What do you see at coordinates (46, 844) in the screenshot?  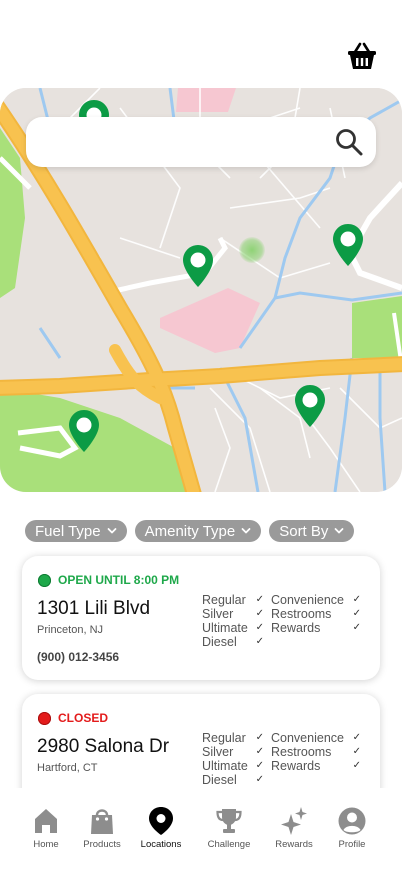 I see `nav-label: Home` at bounding box center [46, 844].